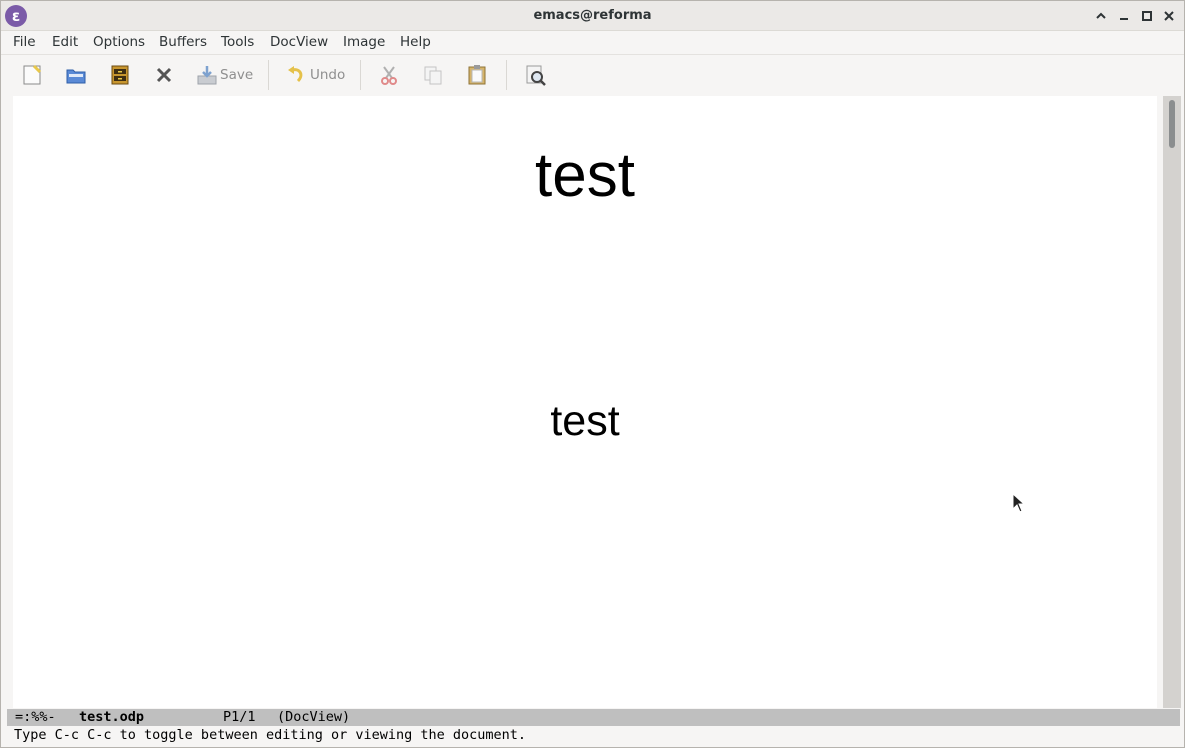 The height and width of the screenshot is (748, 1185). Describe the element at coordinates (239, 717) in the screenshot. I see `modeline-position: P1/1` at that location.